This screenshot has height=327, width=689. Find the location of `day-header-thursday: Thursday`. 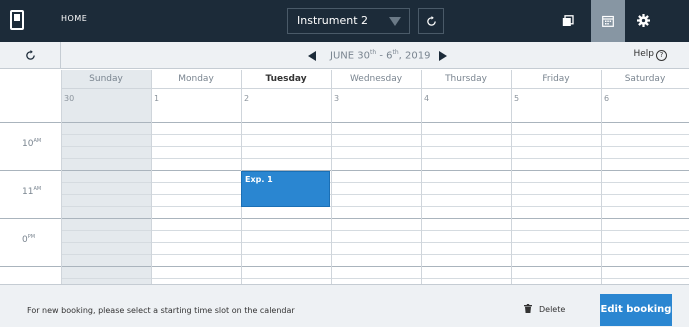

day-header-thursday: Thursday is located at coordinates (466, 79).